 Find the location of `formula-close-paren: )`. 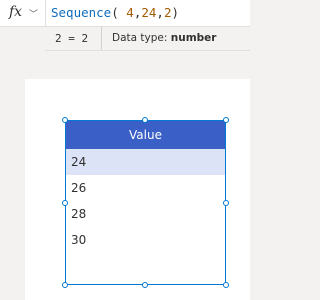

formula-close-paren: ) is located at coordinates (175, 12).